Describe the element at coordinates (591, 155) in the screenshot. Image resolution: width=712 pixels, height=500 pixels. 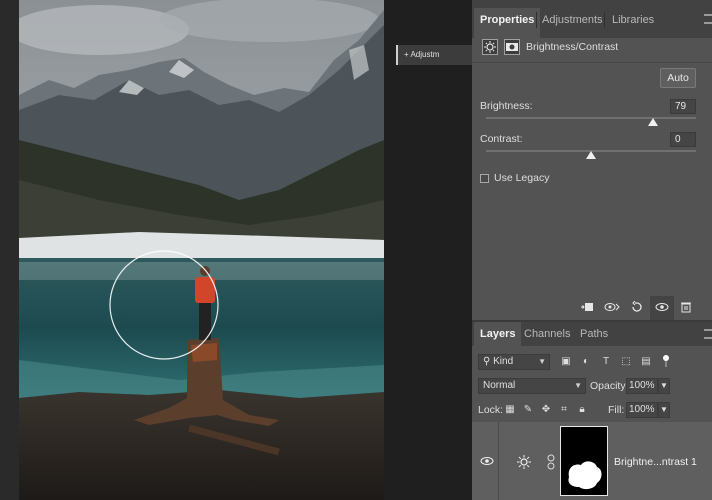
I see `contrast-slider-thumb` at that location.